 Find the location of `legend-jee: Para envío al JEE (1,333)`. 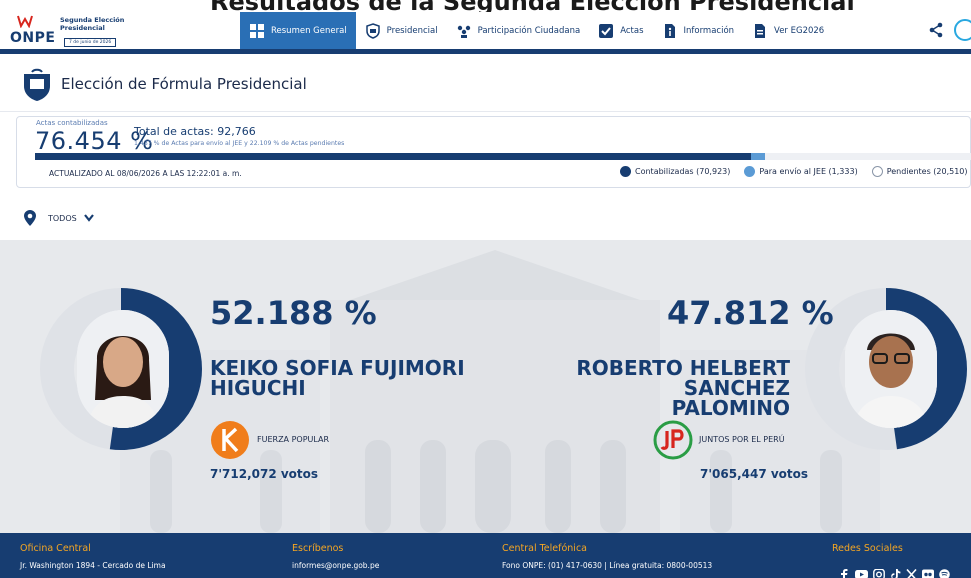

legend-jee: Para envío al JEE (1,333) is located at coordinates (801, 171).